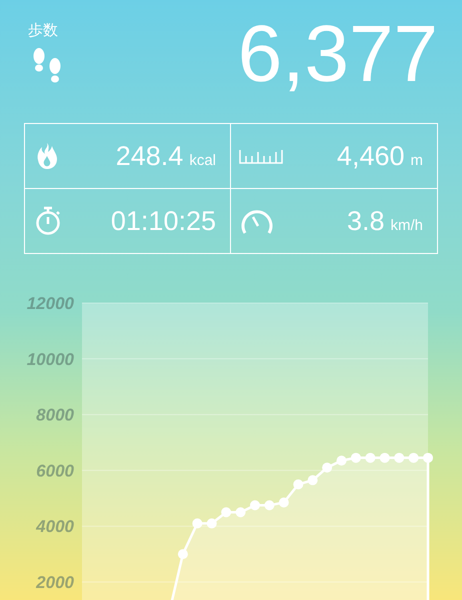 Image resolution: width=462 pixels, height=600 pixels. Describe the element at coordinates (166, 156) in the screenshot. I see `stat-value: 248.4 kcal` at that location.